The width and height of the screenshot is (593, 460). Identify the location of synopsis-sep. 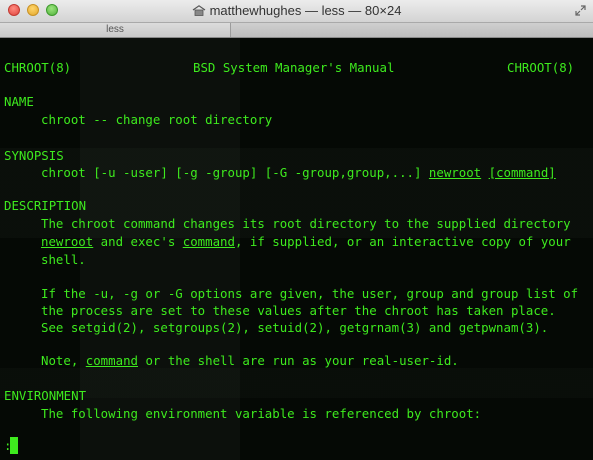
(484, 172).